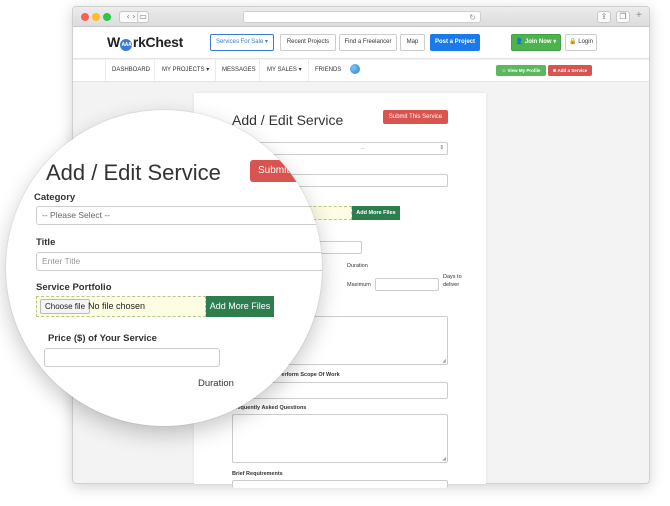  Describe the element at coordinates (239, 70) in the screenshot. I see `subnav-item-messages: MESSAGES` at that location.